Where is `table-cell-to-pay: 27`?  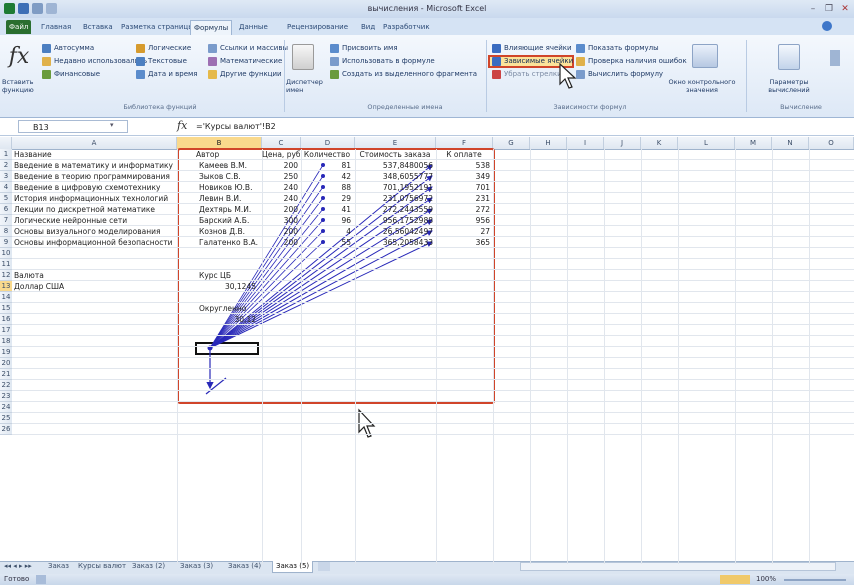 table-cell-to-pay: 27 is located at coordinates (463, 231).